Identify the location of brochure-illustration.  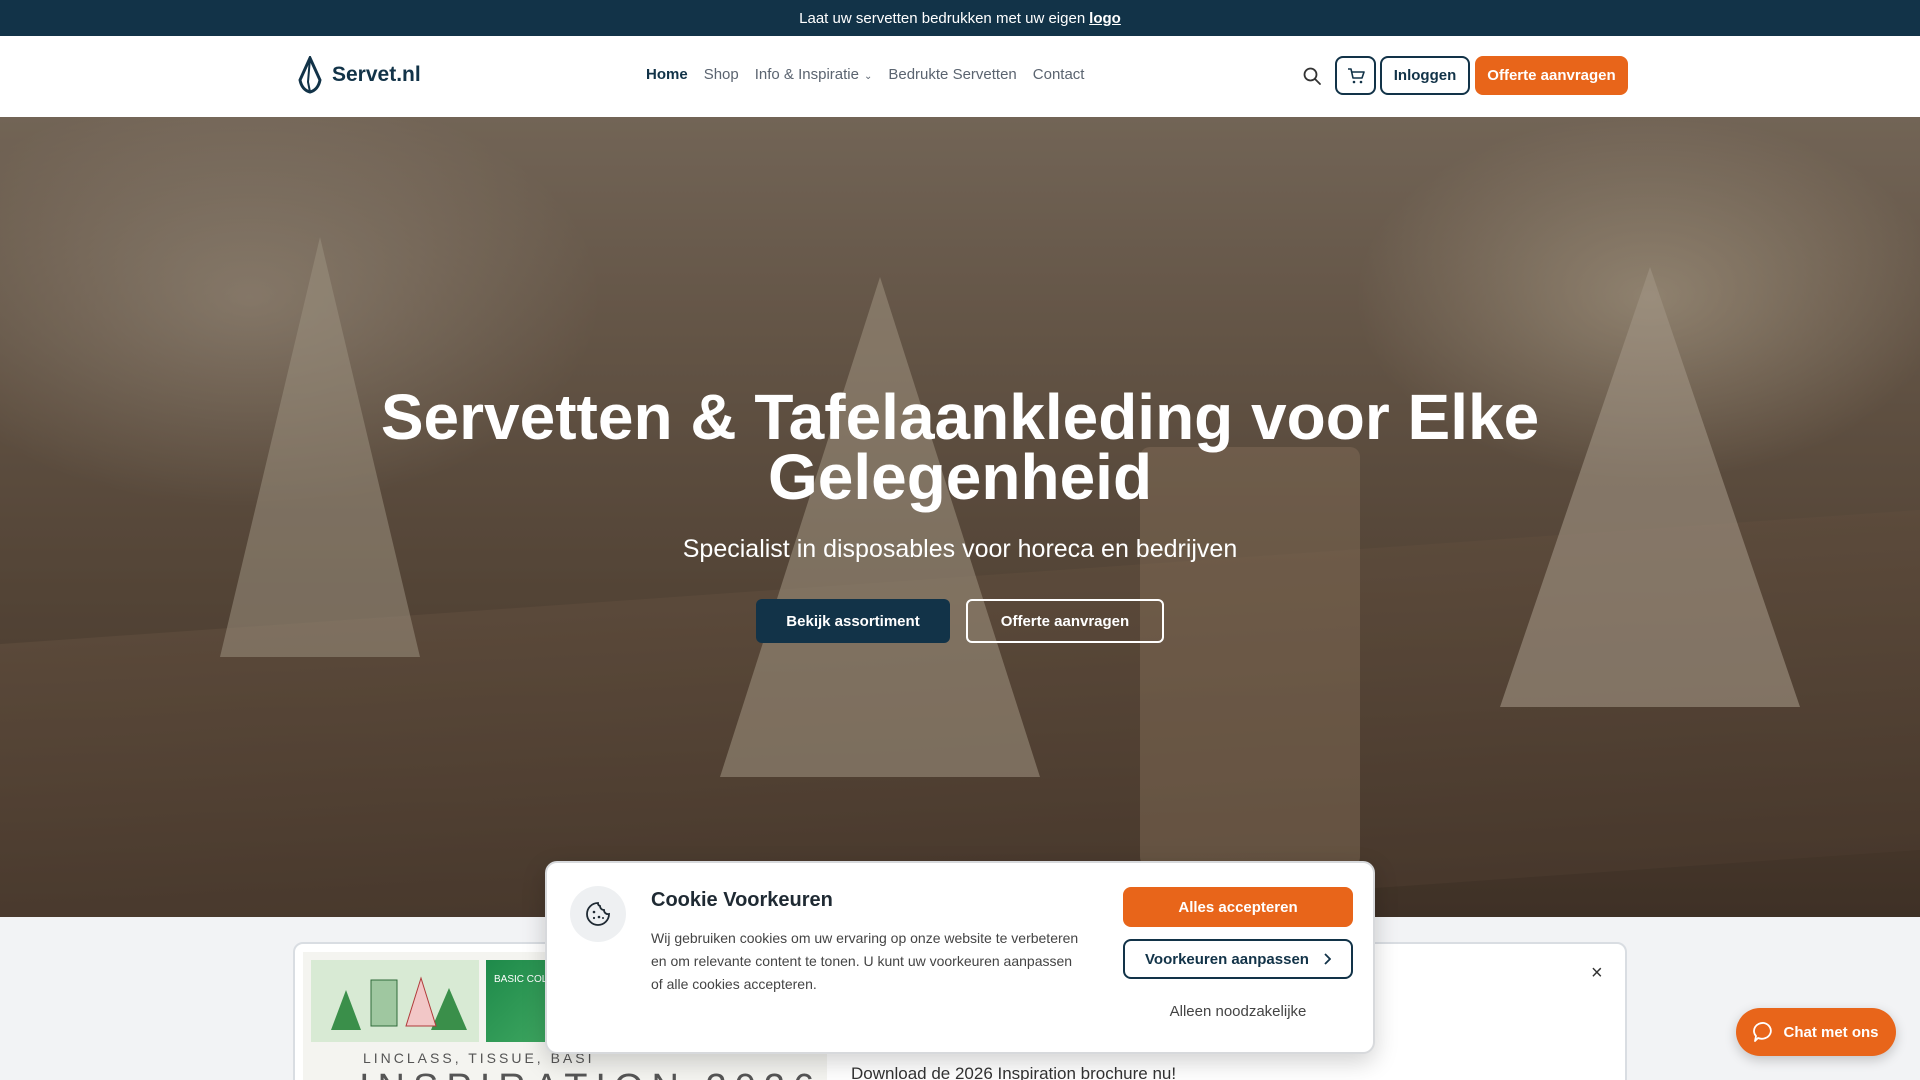
(395, 1001).